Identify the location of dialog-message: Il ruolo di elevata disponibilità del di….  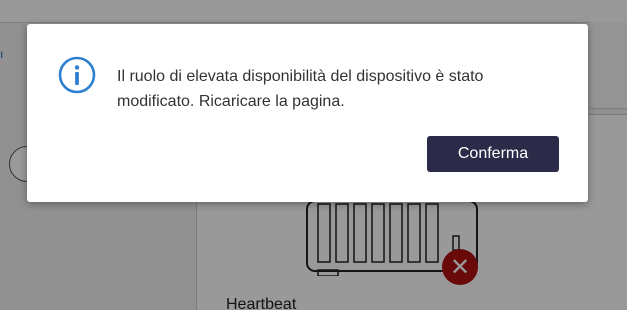
(300, 89).